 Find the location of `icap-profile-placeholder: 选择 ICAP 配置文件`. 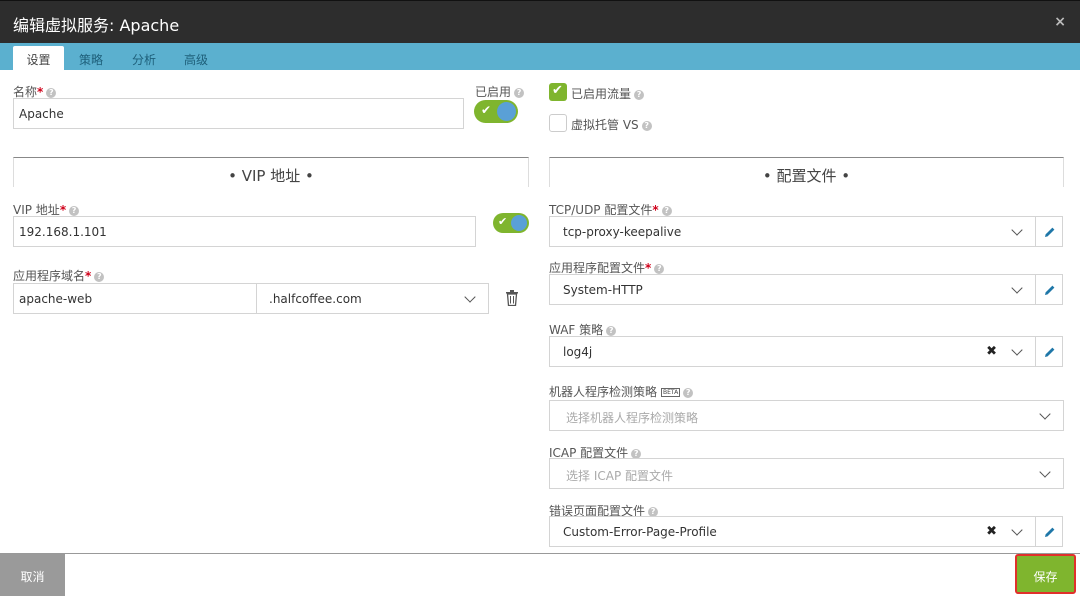

icap-profile-placeholder: 选择 ICAP 配置文件 is located at coordinates (619, 476).